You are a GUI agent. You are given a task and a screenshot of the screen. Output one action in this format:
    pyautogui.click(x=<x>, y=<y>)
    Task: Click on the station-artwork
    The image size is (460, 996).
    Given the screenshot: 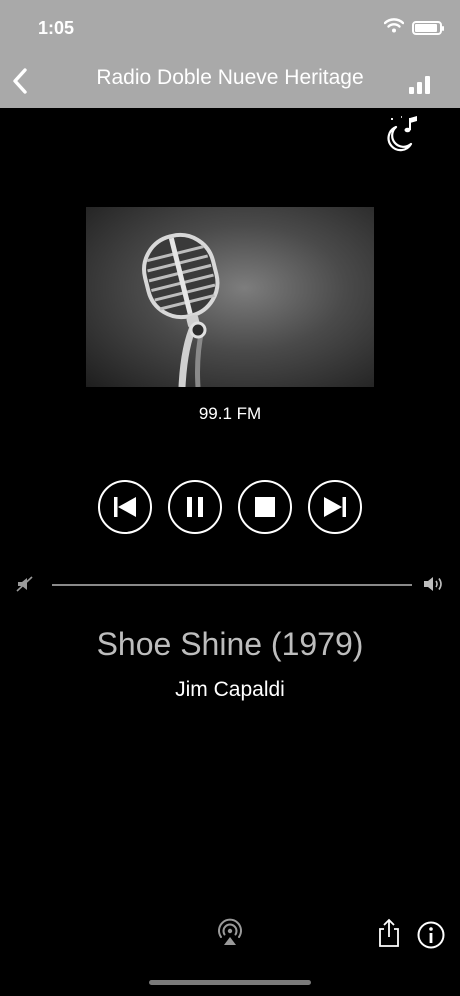 What is the action you would take?
    pyautogui.click(x=230, y=297)
    